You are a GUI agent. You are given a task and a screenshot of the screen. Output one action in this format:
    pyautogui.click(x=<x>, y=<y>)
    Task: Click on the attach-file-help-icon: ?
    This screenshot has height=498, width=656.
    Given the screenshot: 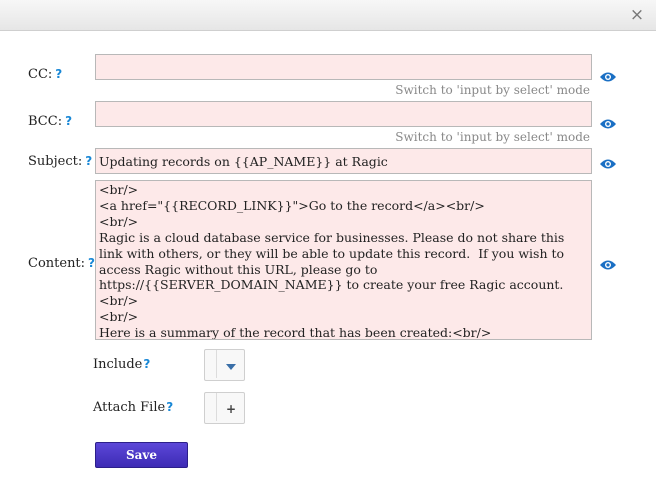 What is the action you would take?
    pyautogui.click(x=169, y=407)
    